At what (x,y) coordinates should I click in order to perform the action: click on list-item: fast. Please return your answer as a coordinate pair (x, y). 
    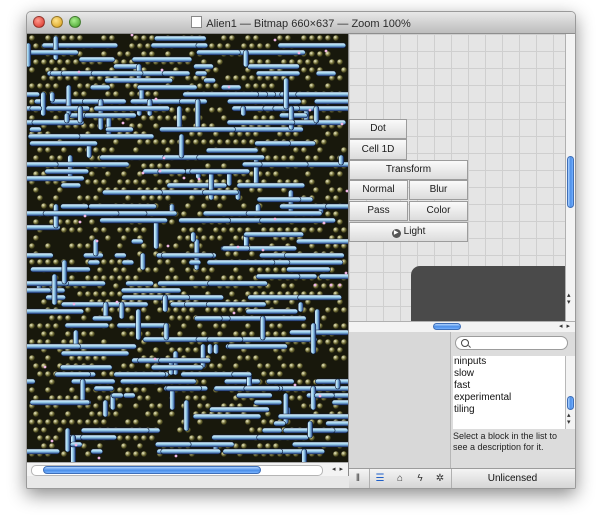
    Looking at the image, I should click on (509, 386).